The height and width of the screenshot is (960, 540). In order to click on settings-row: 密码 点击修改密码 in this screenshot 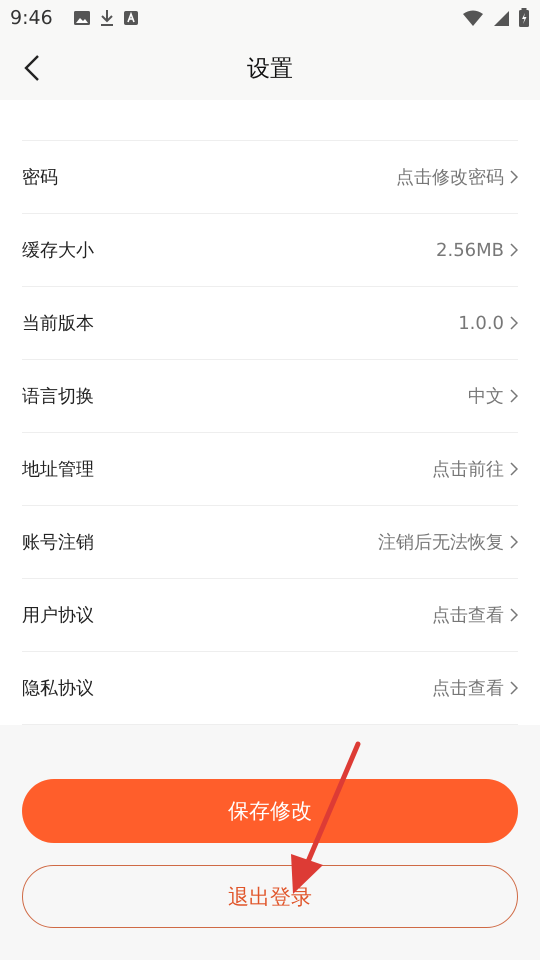, I will do `click(270, 177)`.